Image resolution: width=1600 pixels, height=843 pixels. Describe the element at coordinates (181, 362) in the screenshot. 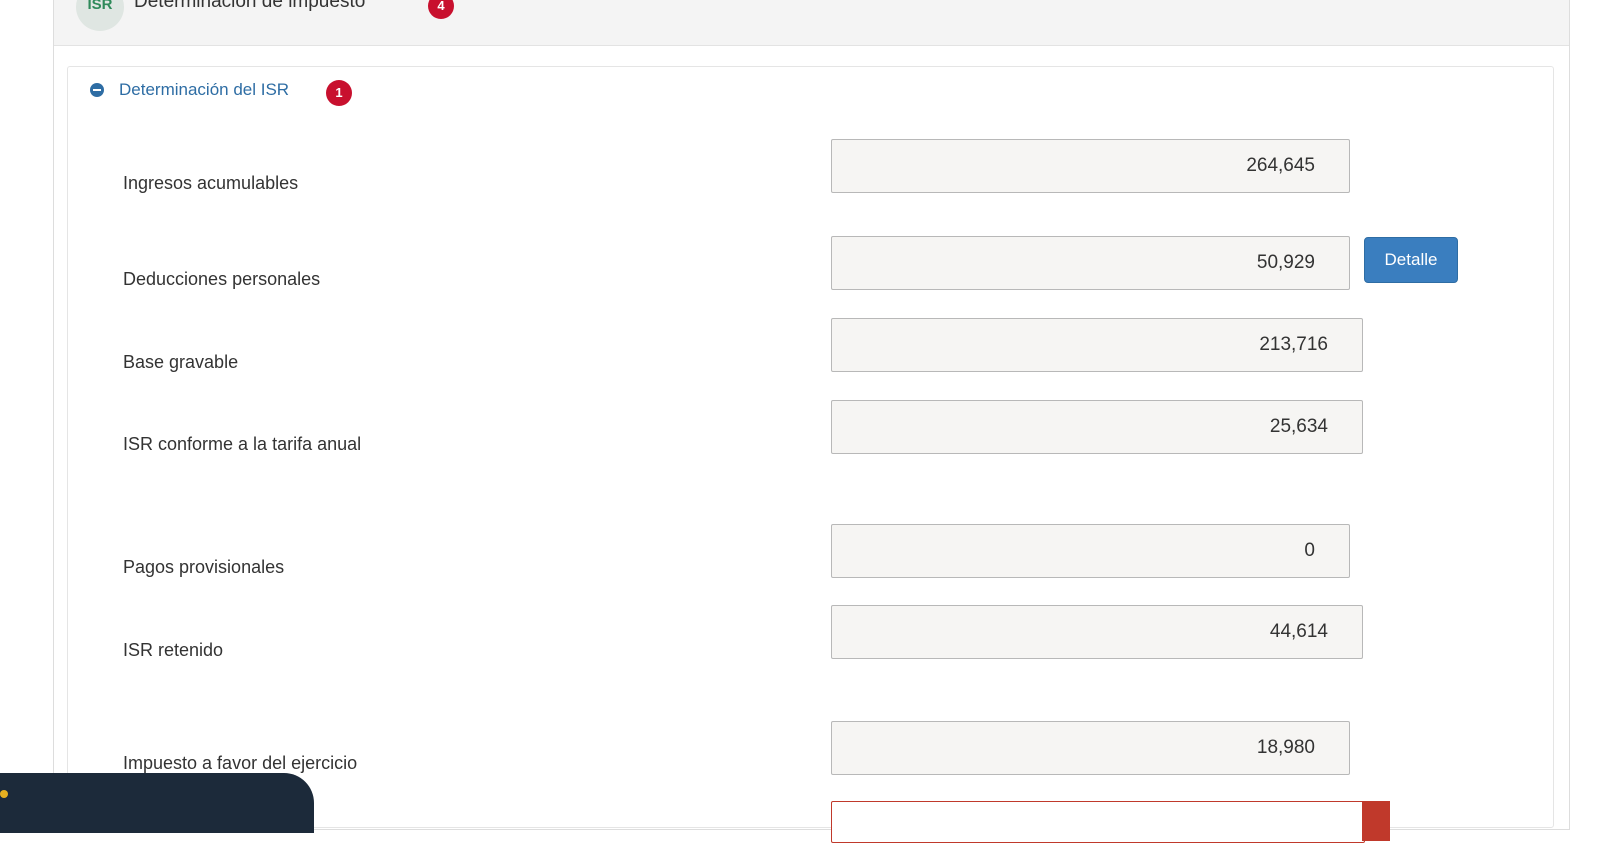

I see `label-base-gravable: Base gravable` at that location.